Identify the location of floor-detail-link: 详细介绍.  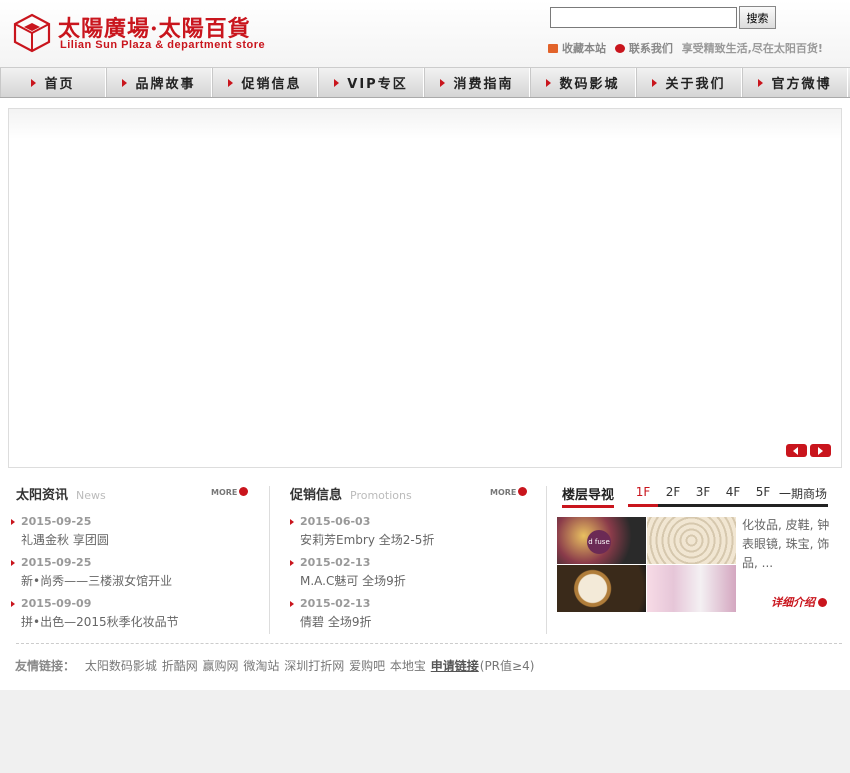
(799, 602).